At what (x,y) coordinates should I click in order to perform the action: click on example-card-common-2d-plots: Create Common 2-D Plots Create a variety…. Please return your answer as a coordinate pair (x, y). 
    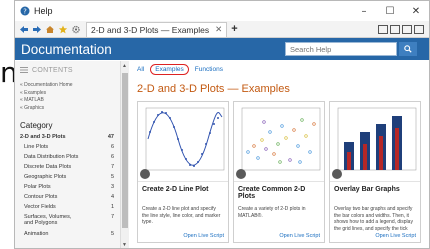
    Looking at the image, I should click on (279, 172).